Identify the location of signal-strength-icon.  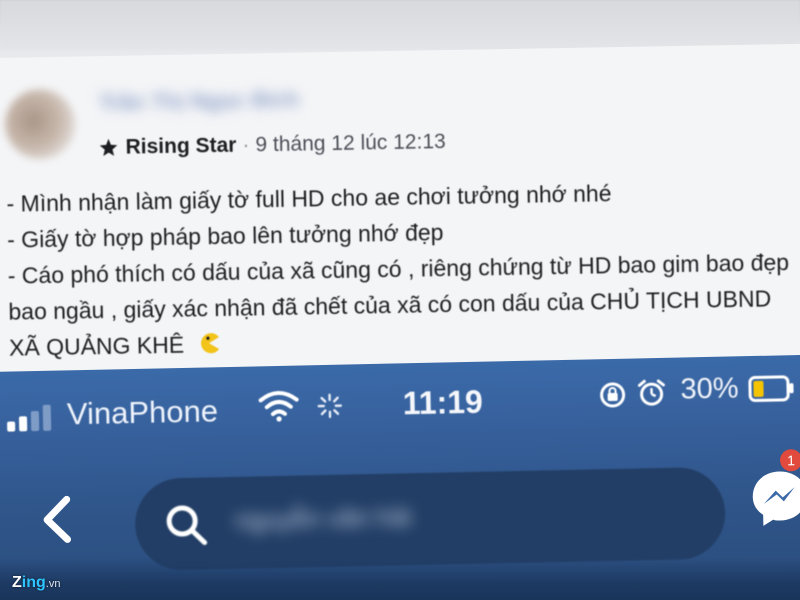
(29, 418).